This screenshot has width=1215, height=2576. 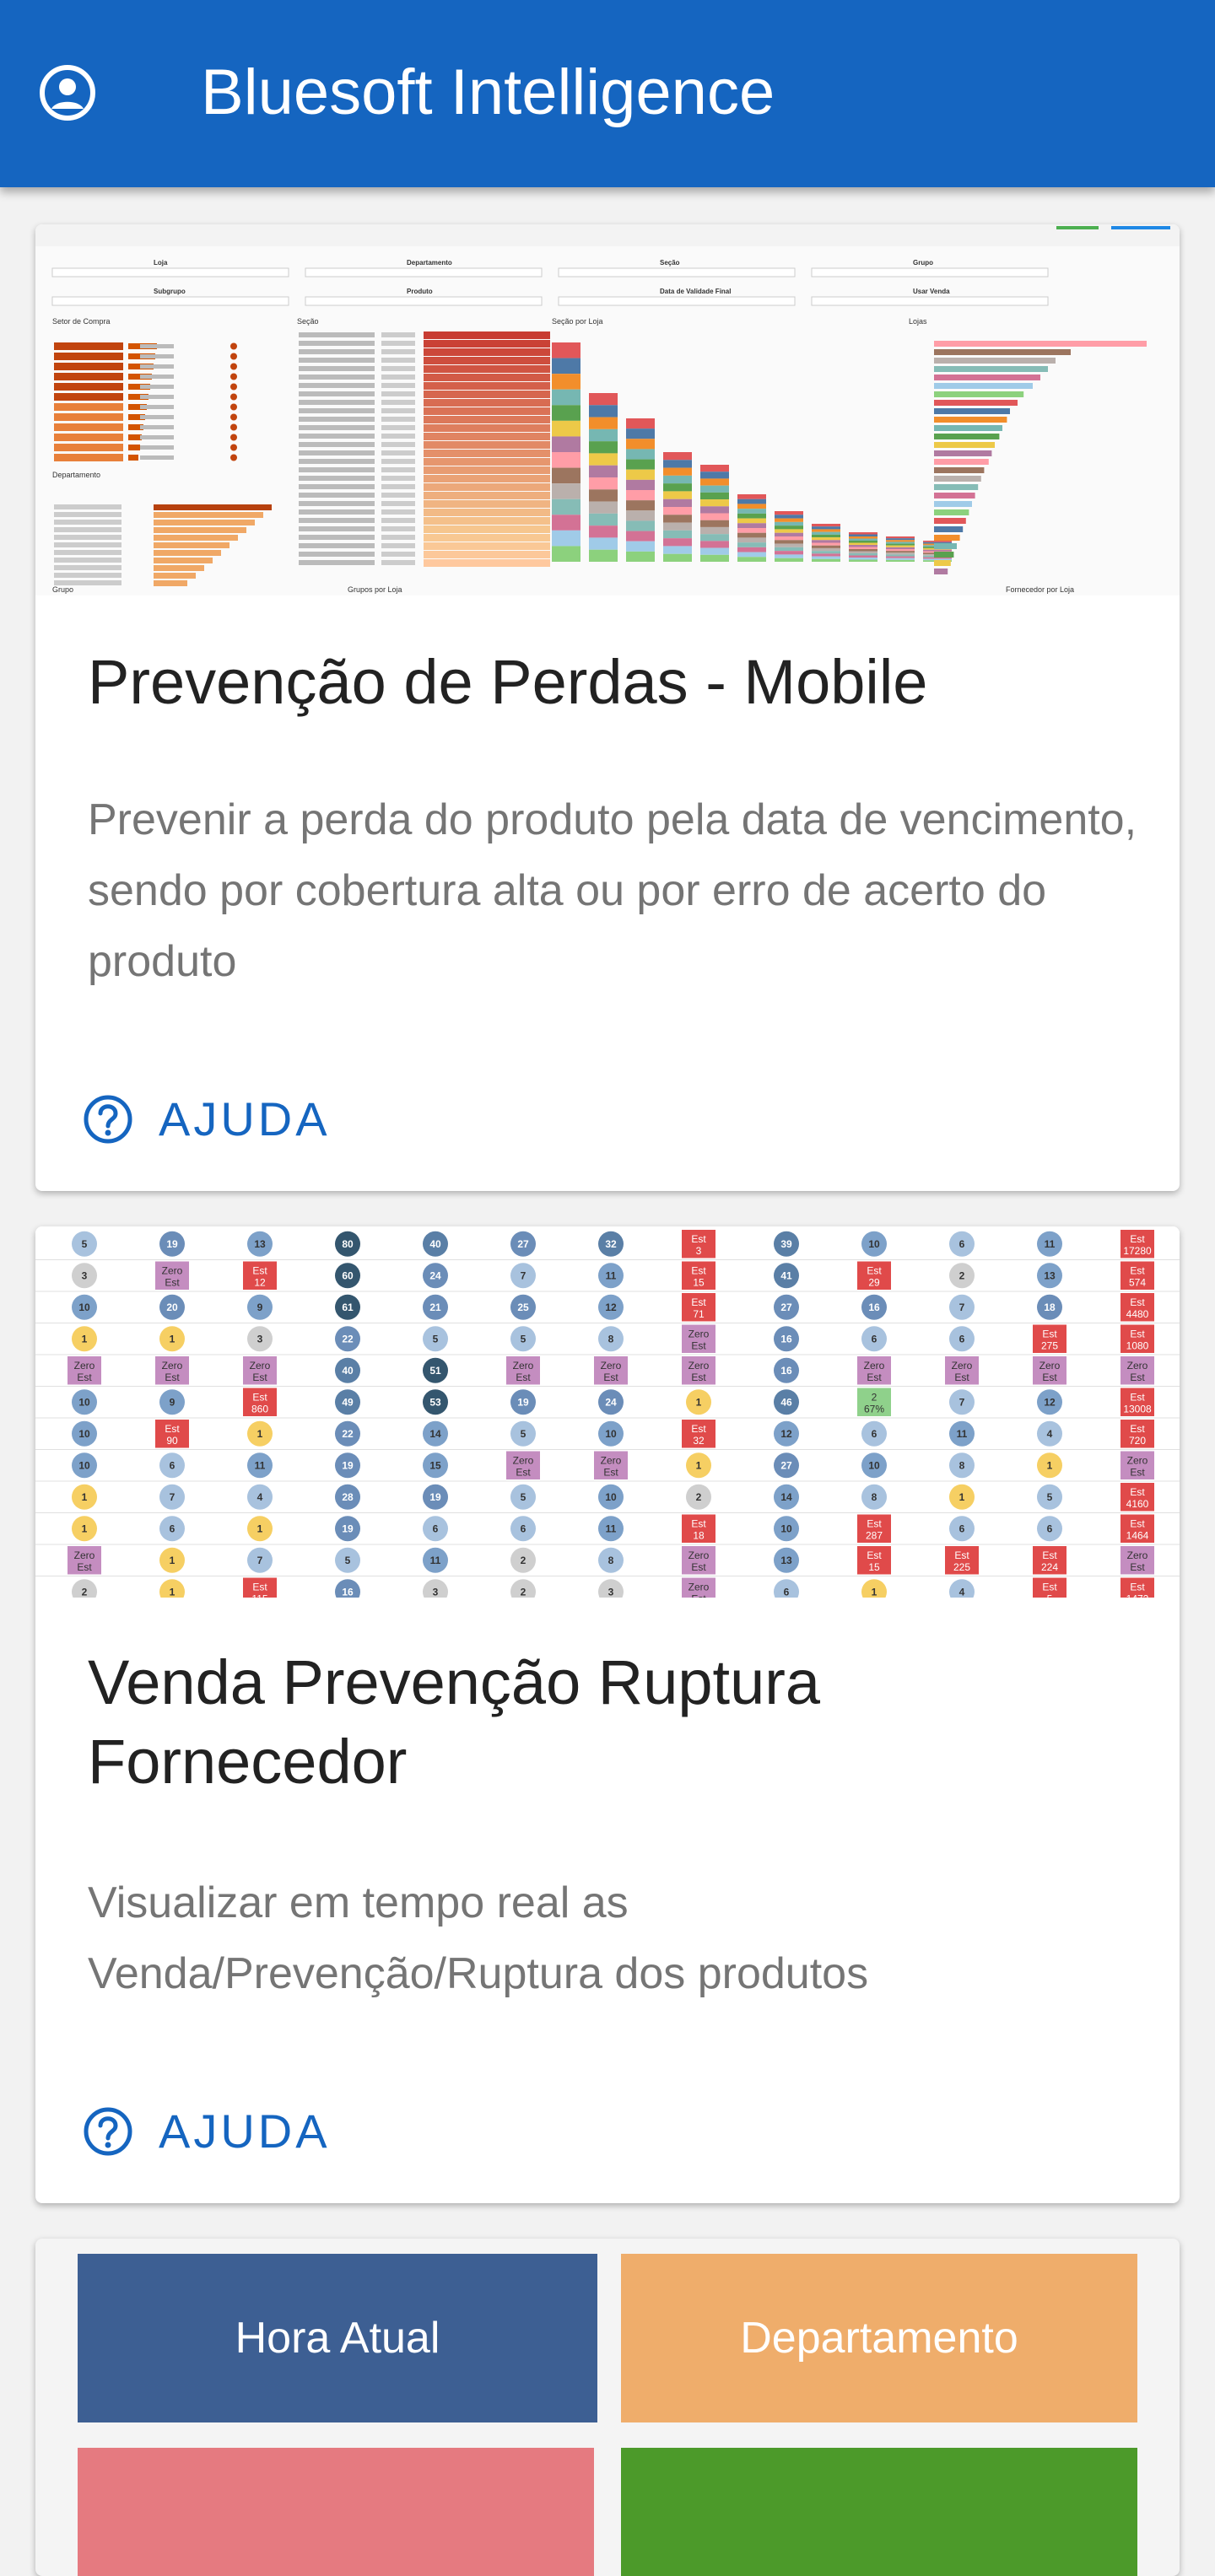 What do you see at coordinates (88, 376) in the screenshot?
I see `setor-row` at bounding box center [88, 376].